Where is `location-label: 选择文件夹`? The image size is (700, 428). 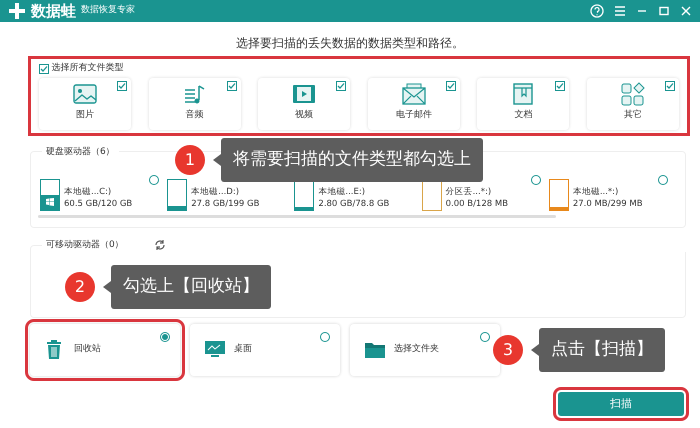
location-label: 选择文件夹 is located at coordinates (416, 349).